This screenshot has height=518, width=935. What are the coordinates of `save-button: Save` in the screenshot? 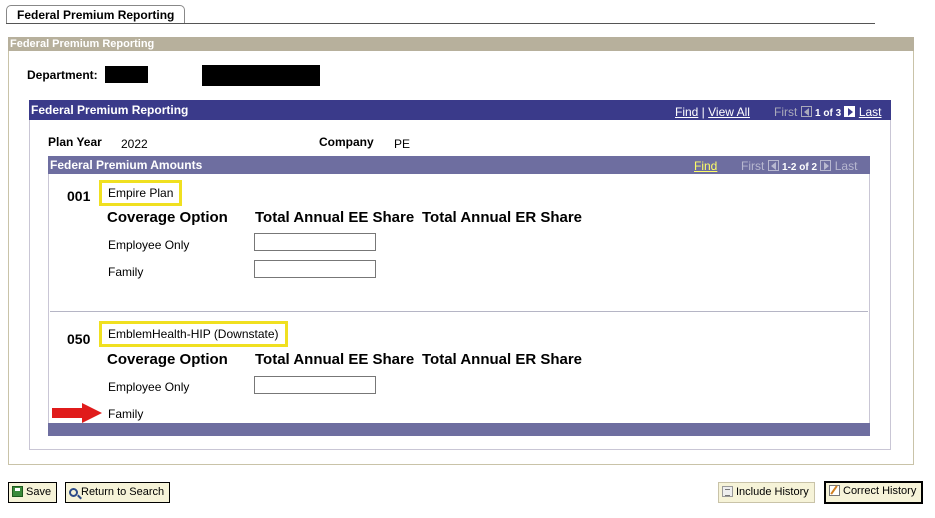 It's located at (33, 492).